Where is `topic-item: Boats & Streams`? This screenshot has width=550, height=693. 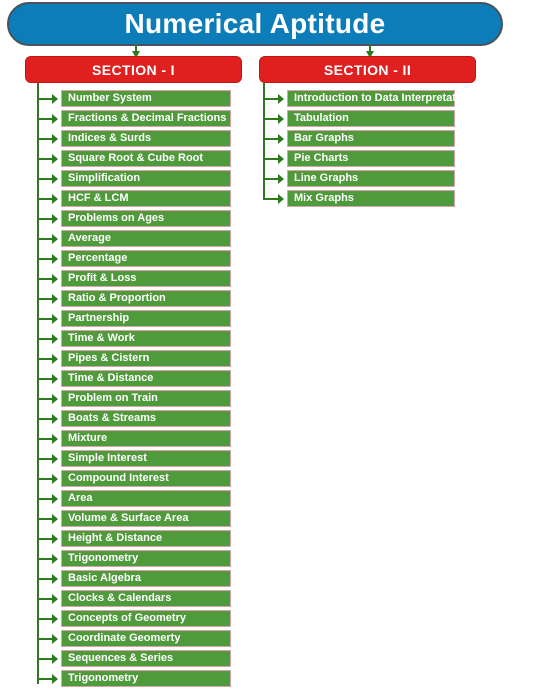
topic-item: Boats & Streams is located at coordinates (146, 418).